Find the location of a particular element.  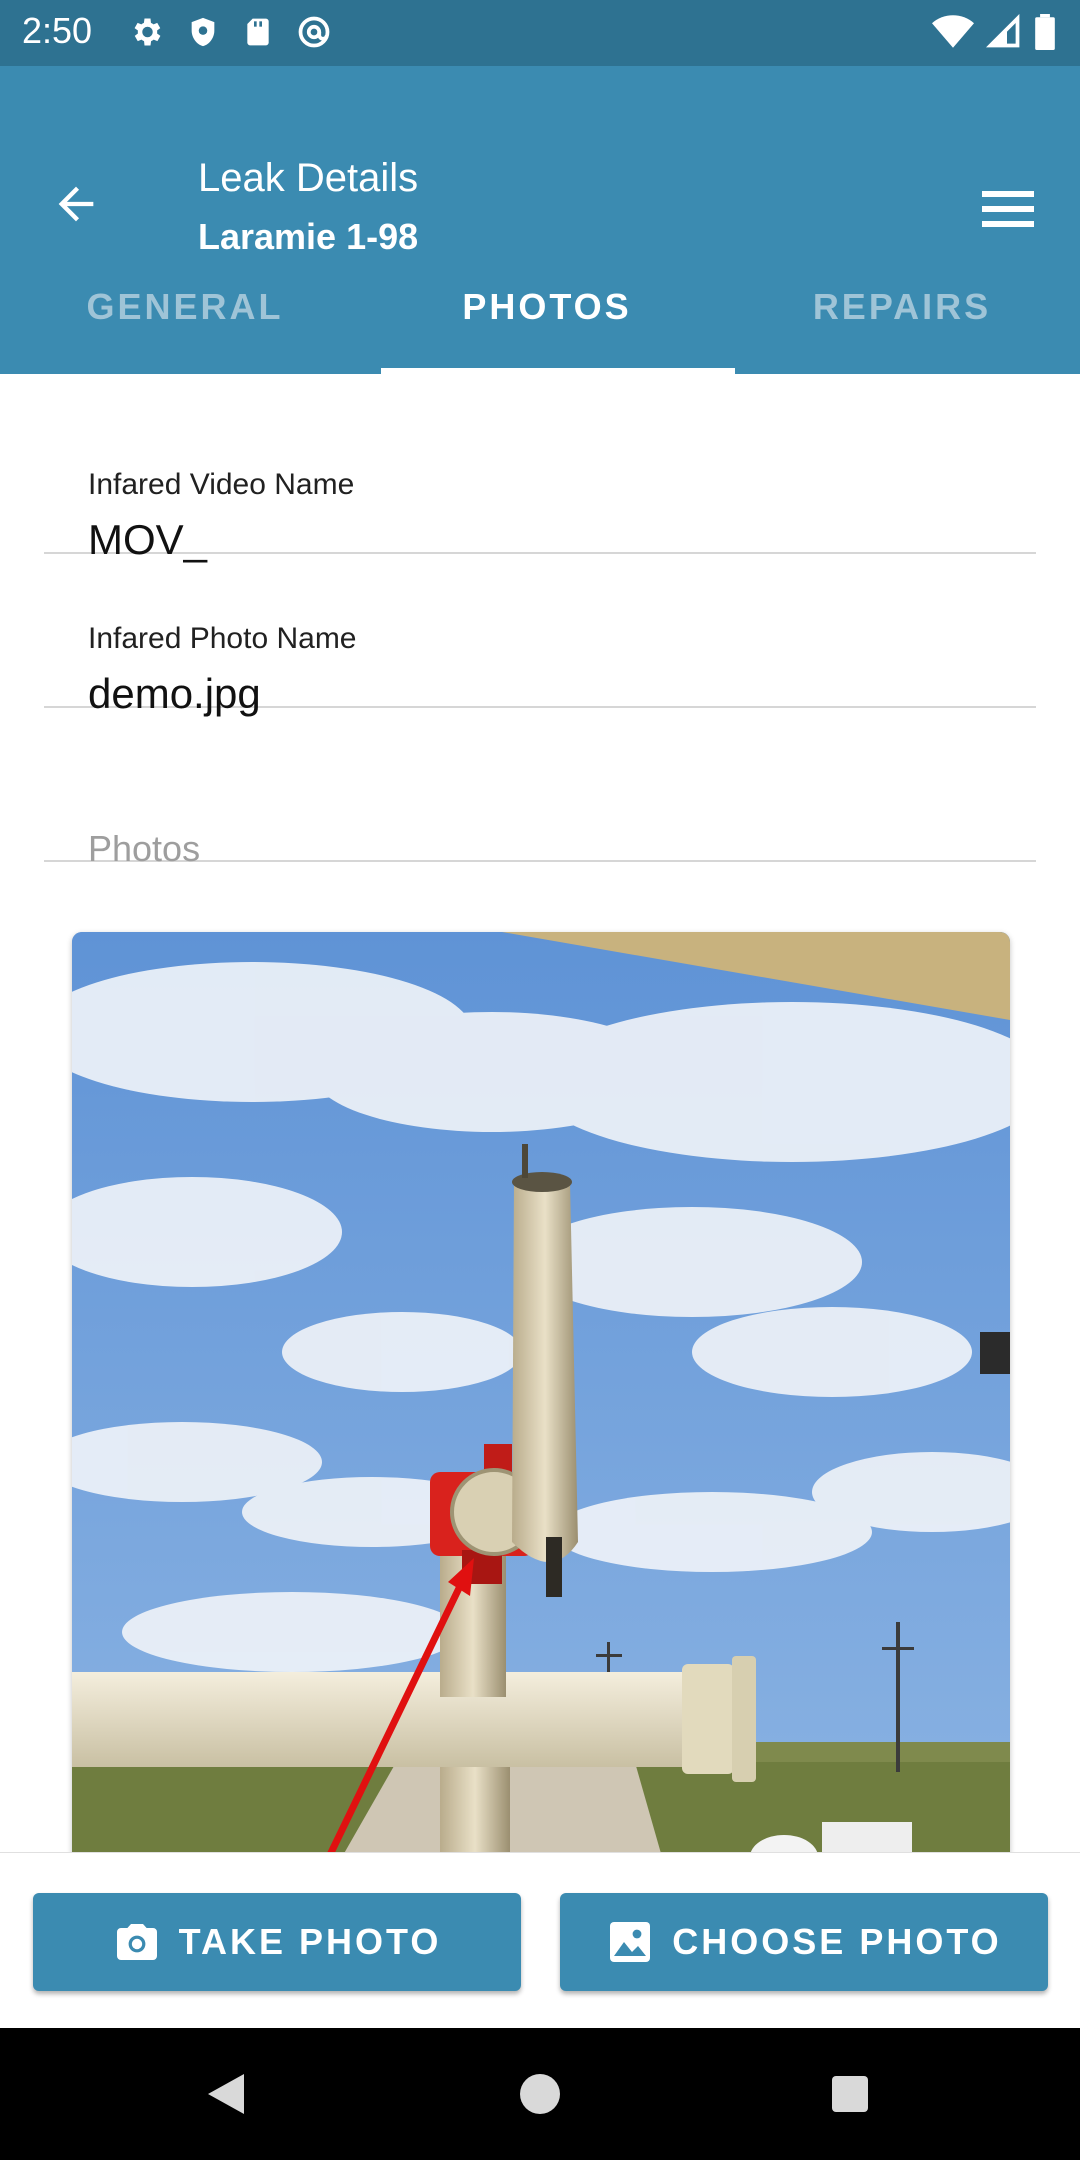

tab-bar: GENERAL PHOTOS REPAIRS is located at coordinates (540, 307).